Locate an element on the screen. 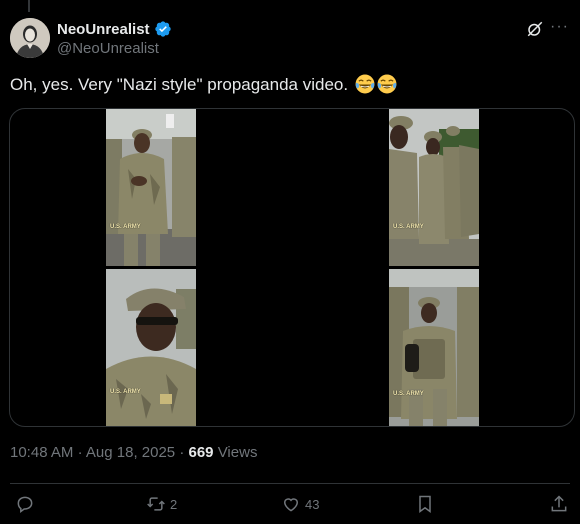 This screenshot has width=580, height=524. share-button is located at coordinates (559, 504).